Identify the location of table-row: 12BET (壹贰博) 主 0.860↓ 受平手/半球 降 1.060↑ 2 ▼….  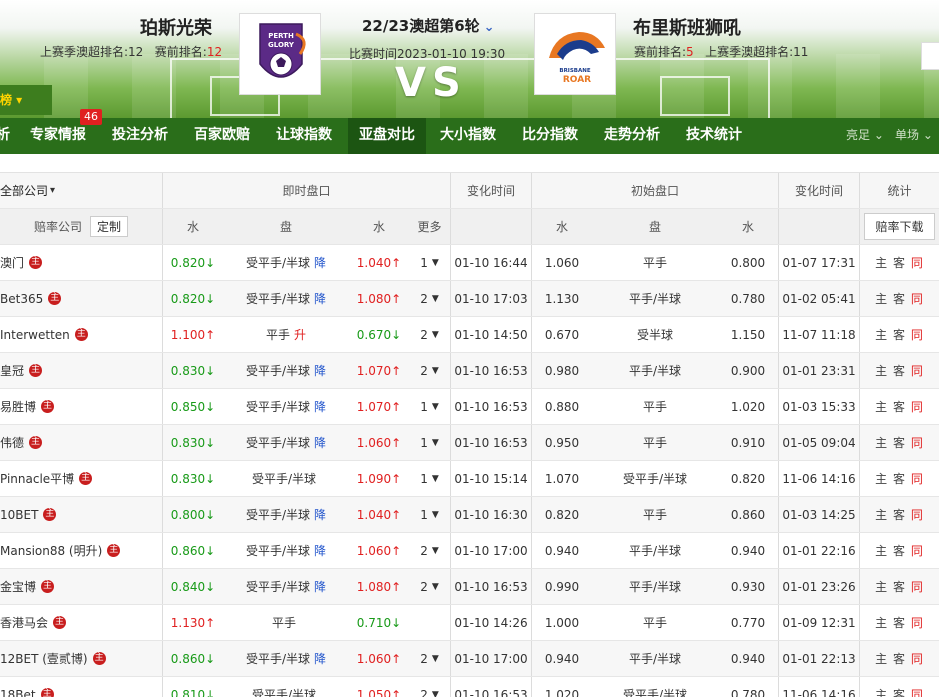
(469, 659).